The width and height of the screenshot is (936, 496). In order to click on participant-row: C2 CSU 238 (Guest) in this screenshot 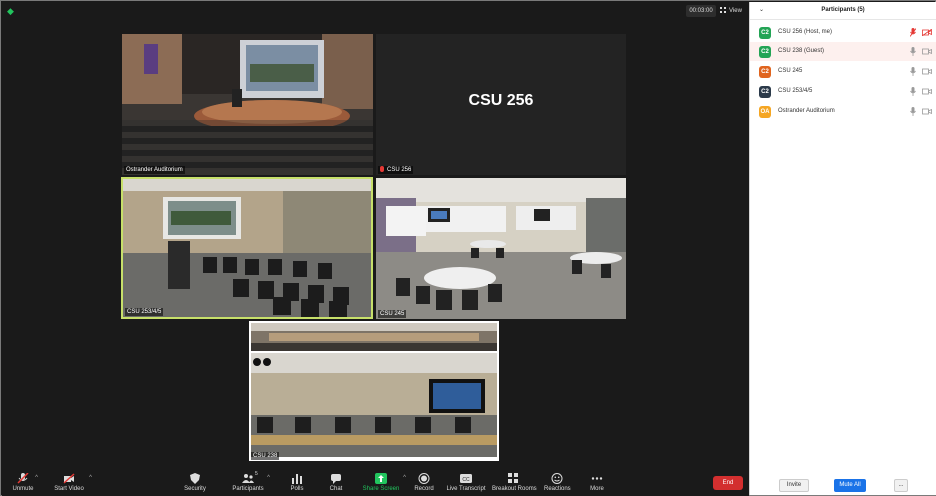, I will do `click(843, 51)`.